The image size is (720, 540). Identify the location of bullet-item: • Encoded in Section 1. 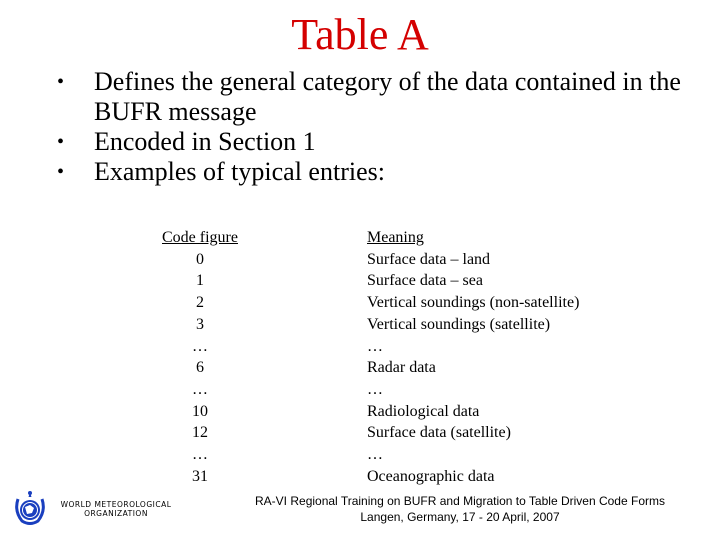
(377, 142).